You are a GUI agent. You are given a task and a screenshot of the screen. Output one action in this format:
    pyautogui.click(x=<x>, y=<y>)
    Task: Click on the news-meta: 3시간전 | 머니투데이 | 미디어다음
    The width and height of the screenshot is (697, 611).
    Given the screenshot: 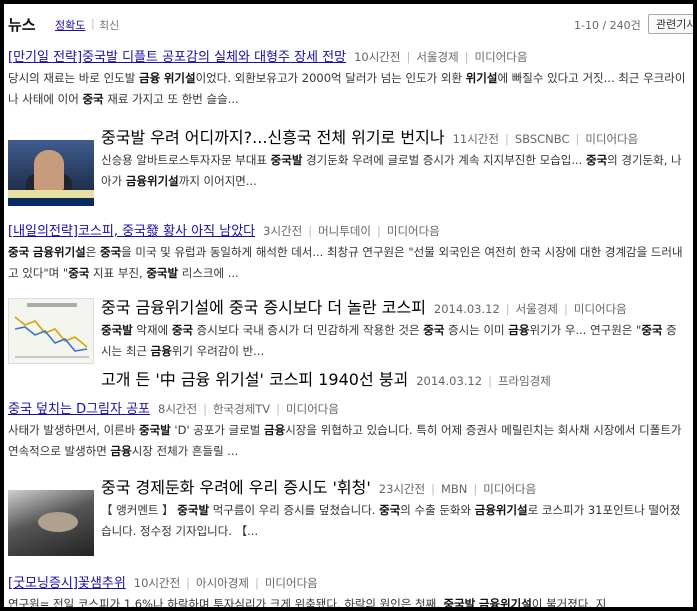 What is the action you would take?
    pyautogui.click(x=351, y=231)
    